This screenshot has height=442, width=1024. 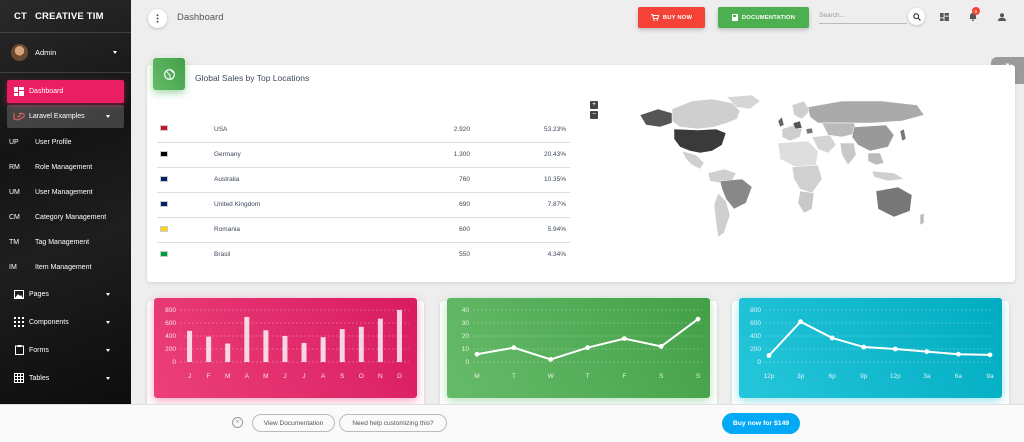 I want to click on table-row: Romania 600 5.94%, so click(x=363, y=230).